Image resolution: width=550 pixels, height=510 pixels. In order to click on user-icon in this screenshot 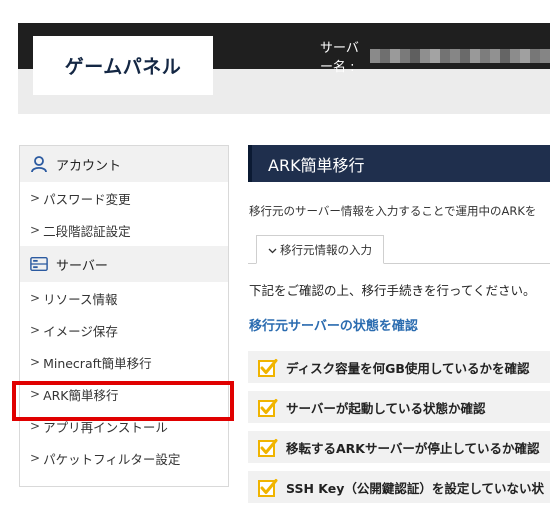, I will do `click(39, 164)`.